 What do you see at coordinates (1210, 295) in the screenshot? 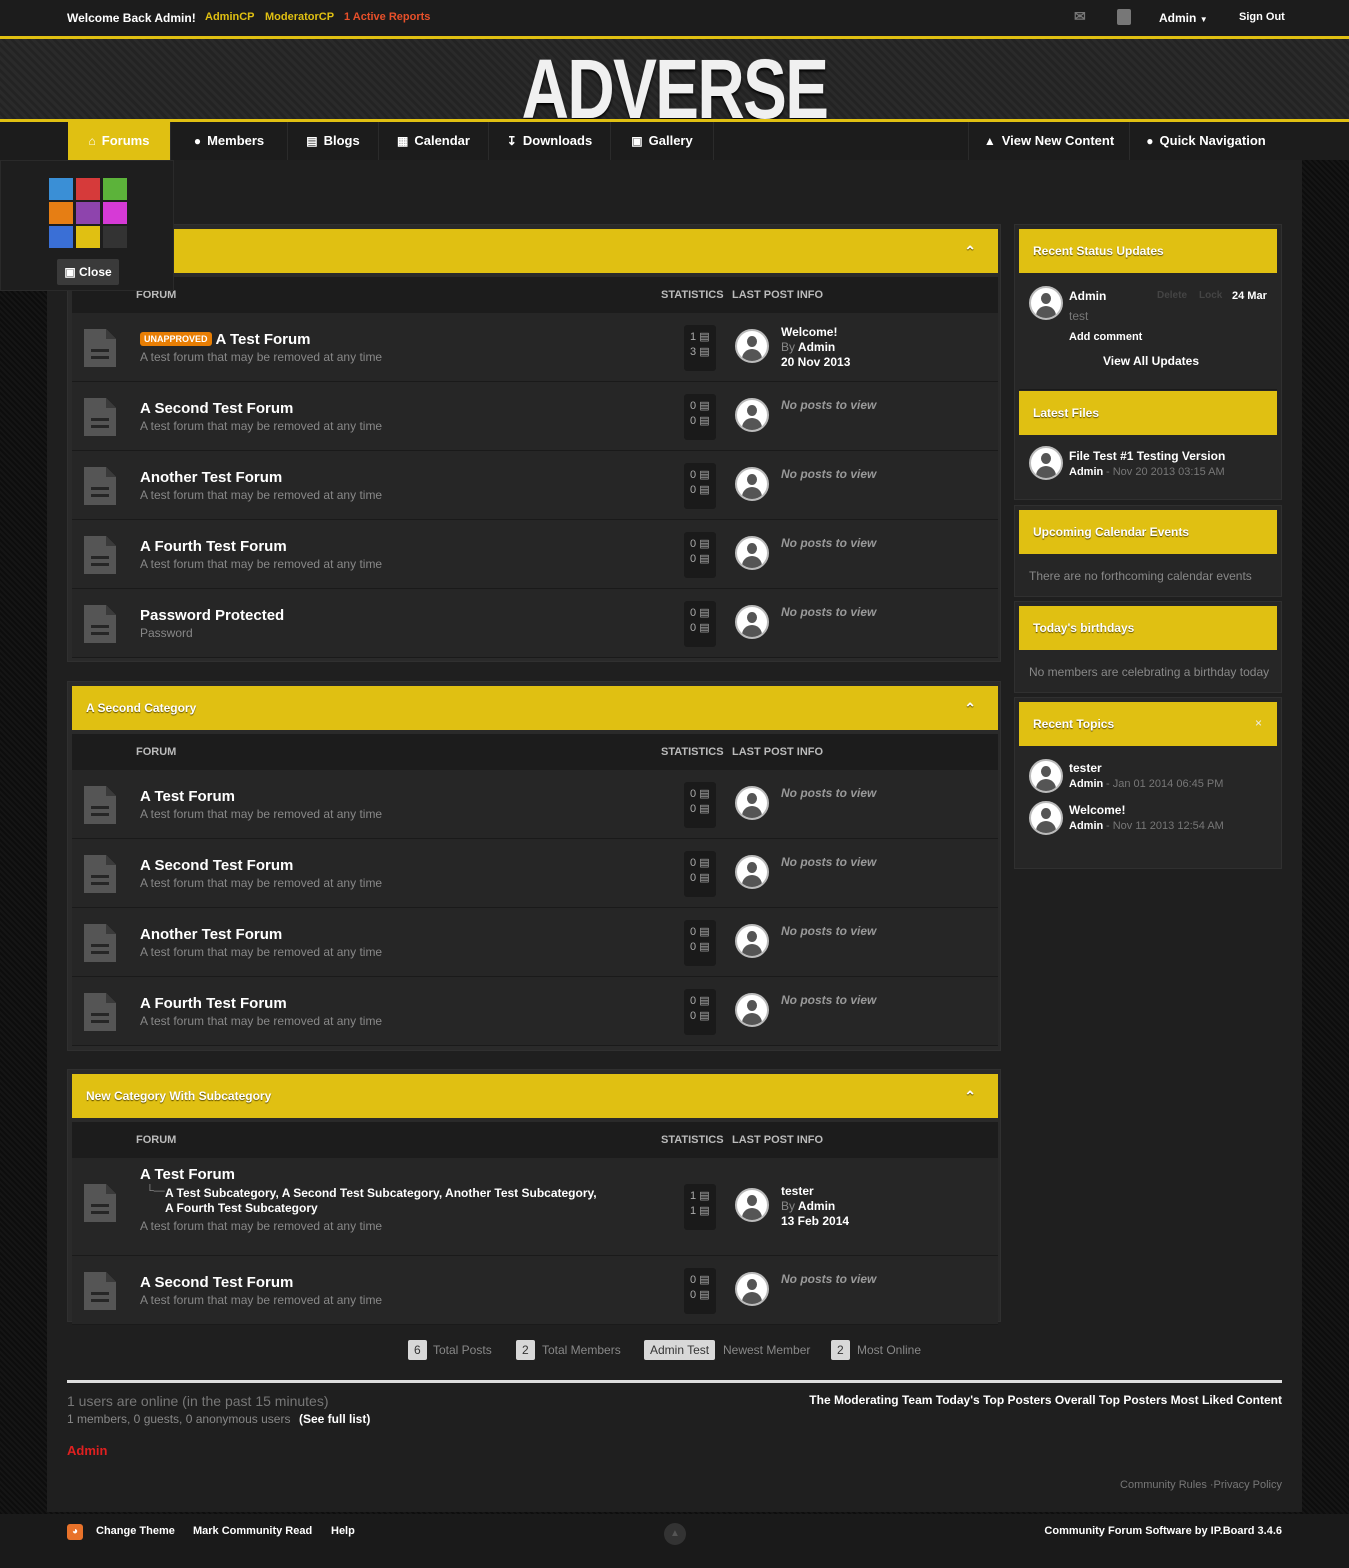
I see `lock-link: Lock` at bounding box center [1210, 295].